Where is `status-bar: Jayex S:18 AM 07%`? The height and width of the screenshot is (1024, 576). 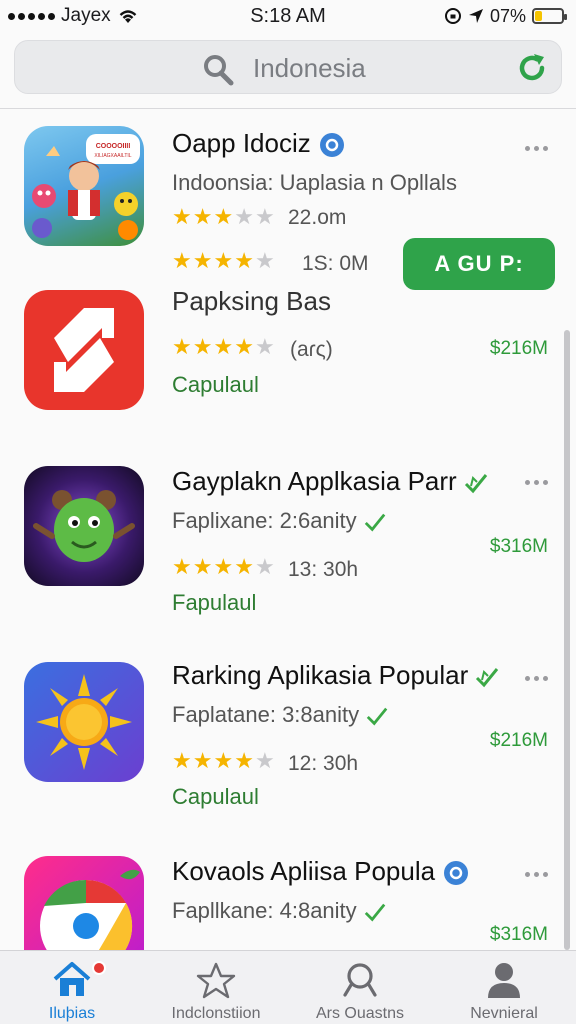
status-bar: Jayex S:18 AM 07% is located at coordinates (288, 16).